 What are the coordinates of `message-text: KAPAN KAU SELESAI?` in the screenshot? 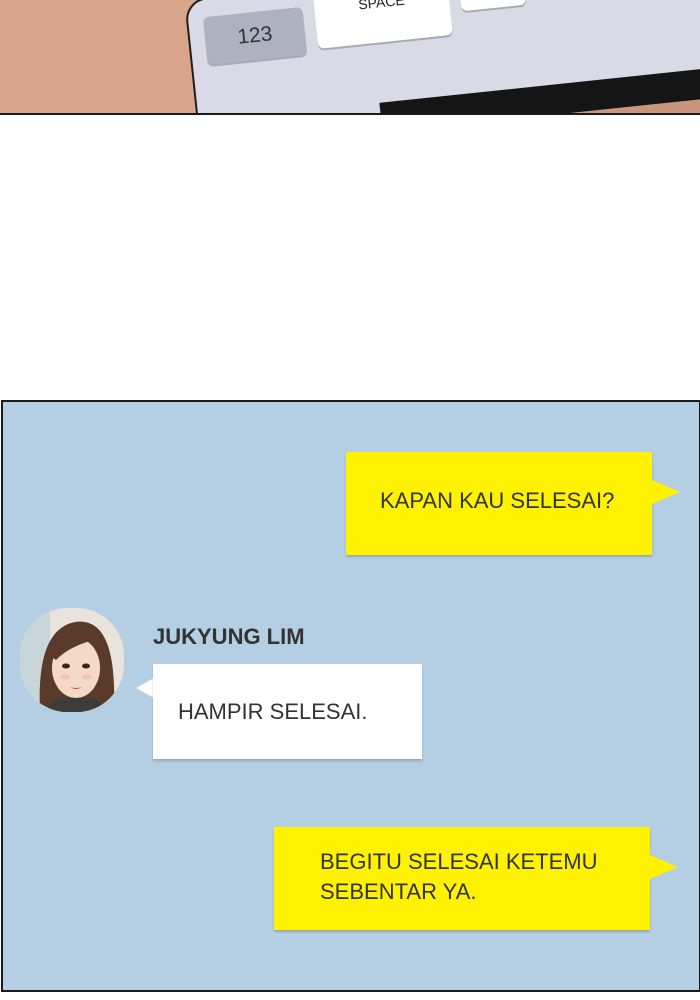 It's located at (497, 500).